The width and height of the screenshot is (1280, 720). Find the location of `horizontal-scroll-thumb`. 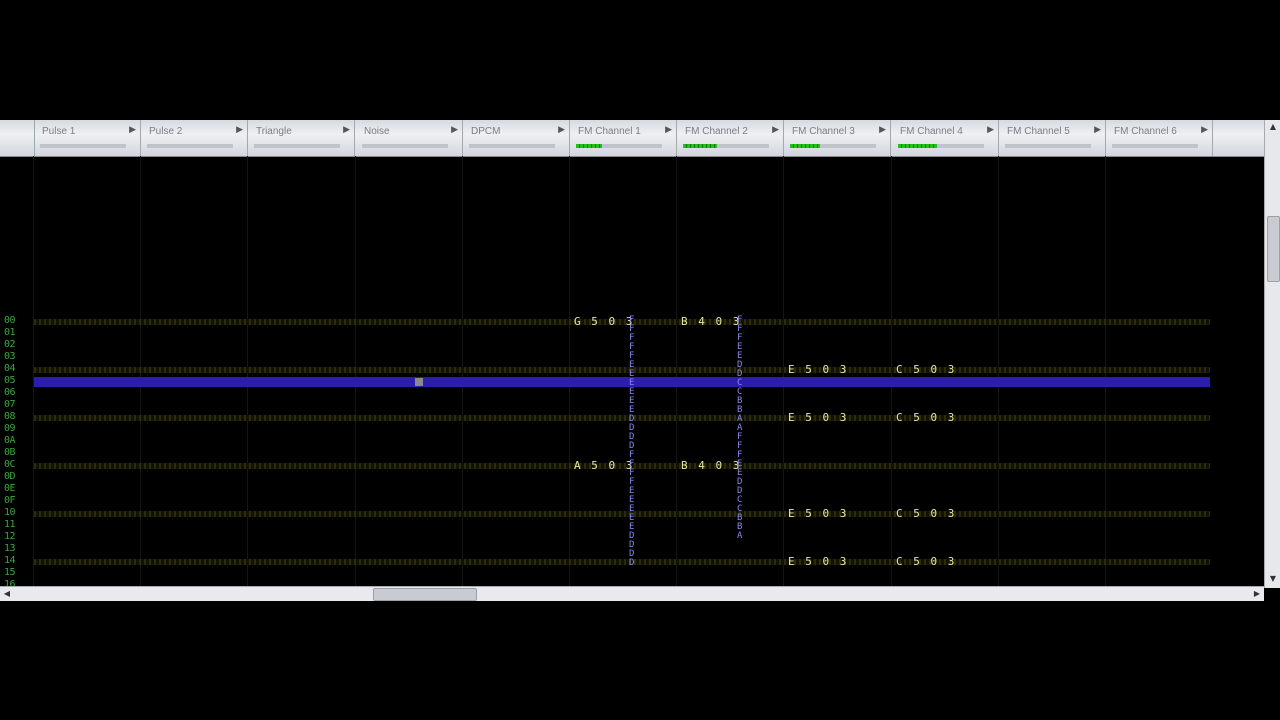

horizontal-scroll-thumb is located at coordinates (425, 594).